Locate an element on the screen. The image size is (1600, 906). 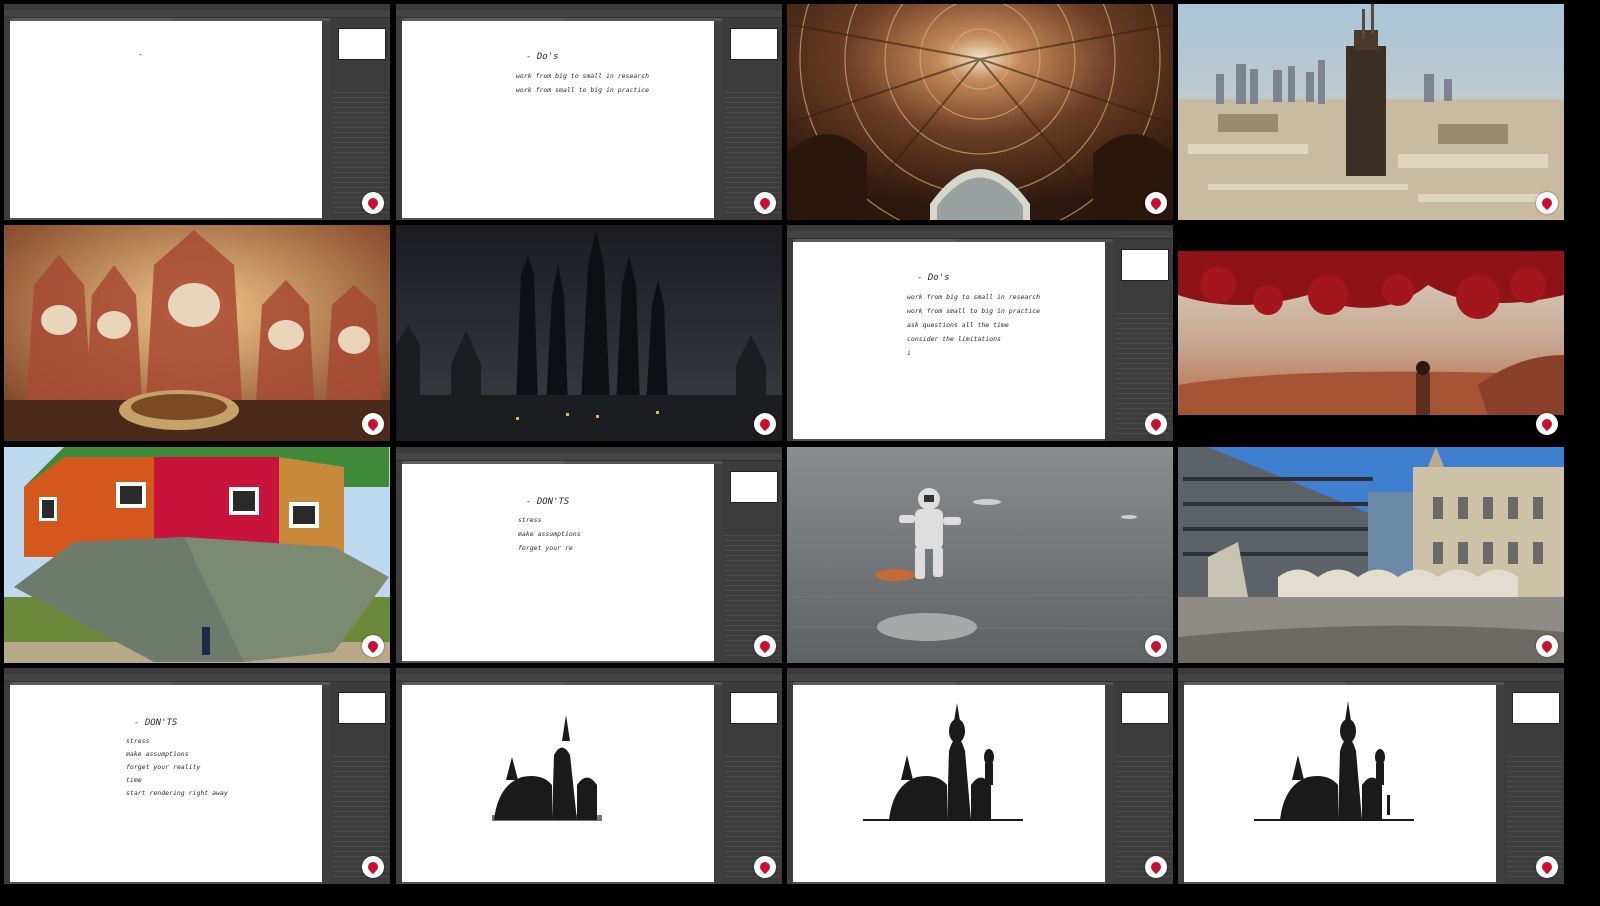
empty-mark: - is located at coordinates (140, 55).